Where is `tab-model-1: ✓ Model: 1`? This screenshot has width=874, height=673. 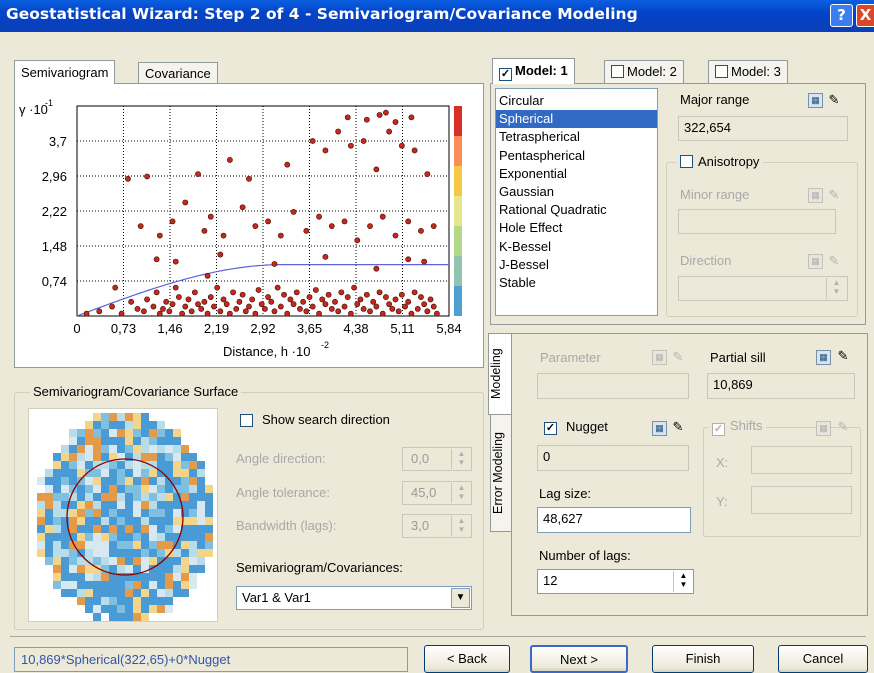 tab-model-1: ✓ Model: 1 is located at coordinates (533, 71).